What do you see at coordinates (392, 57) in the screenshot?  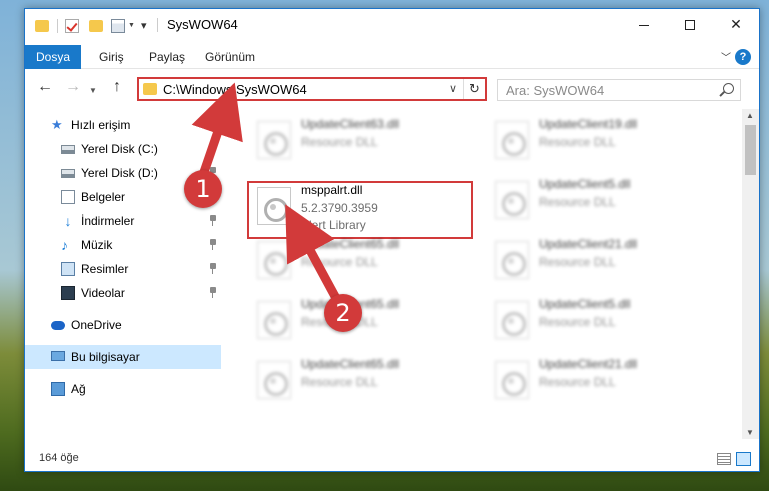 I see `ribbon-tabs: Dosya Giriş Paylaş Görünüm ﹀ ?` at bounding box center [392, 57].